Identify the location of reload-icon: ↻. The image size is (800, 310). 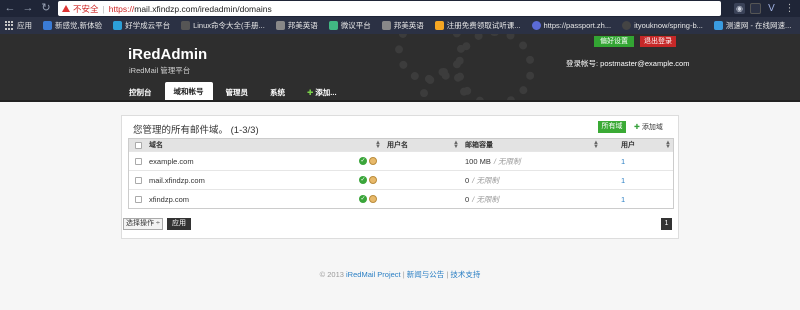
(46, 8).